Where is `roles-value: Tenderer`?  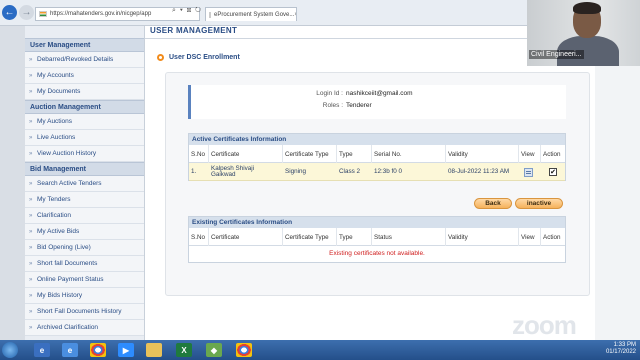
roles-value: Tenderer is located at coordinates (359, 105).